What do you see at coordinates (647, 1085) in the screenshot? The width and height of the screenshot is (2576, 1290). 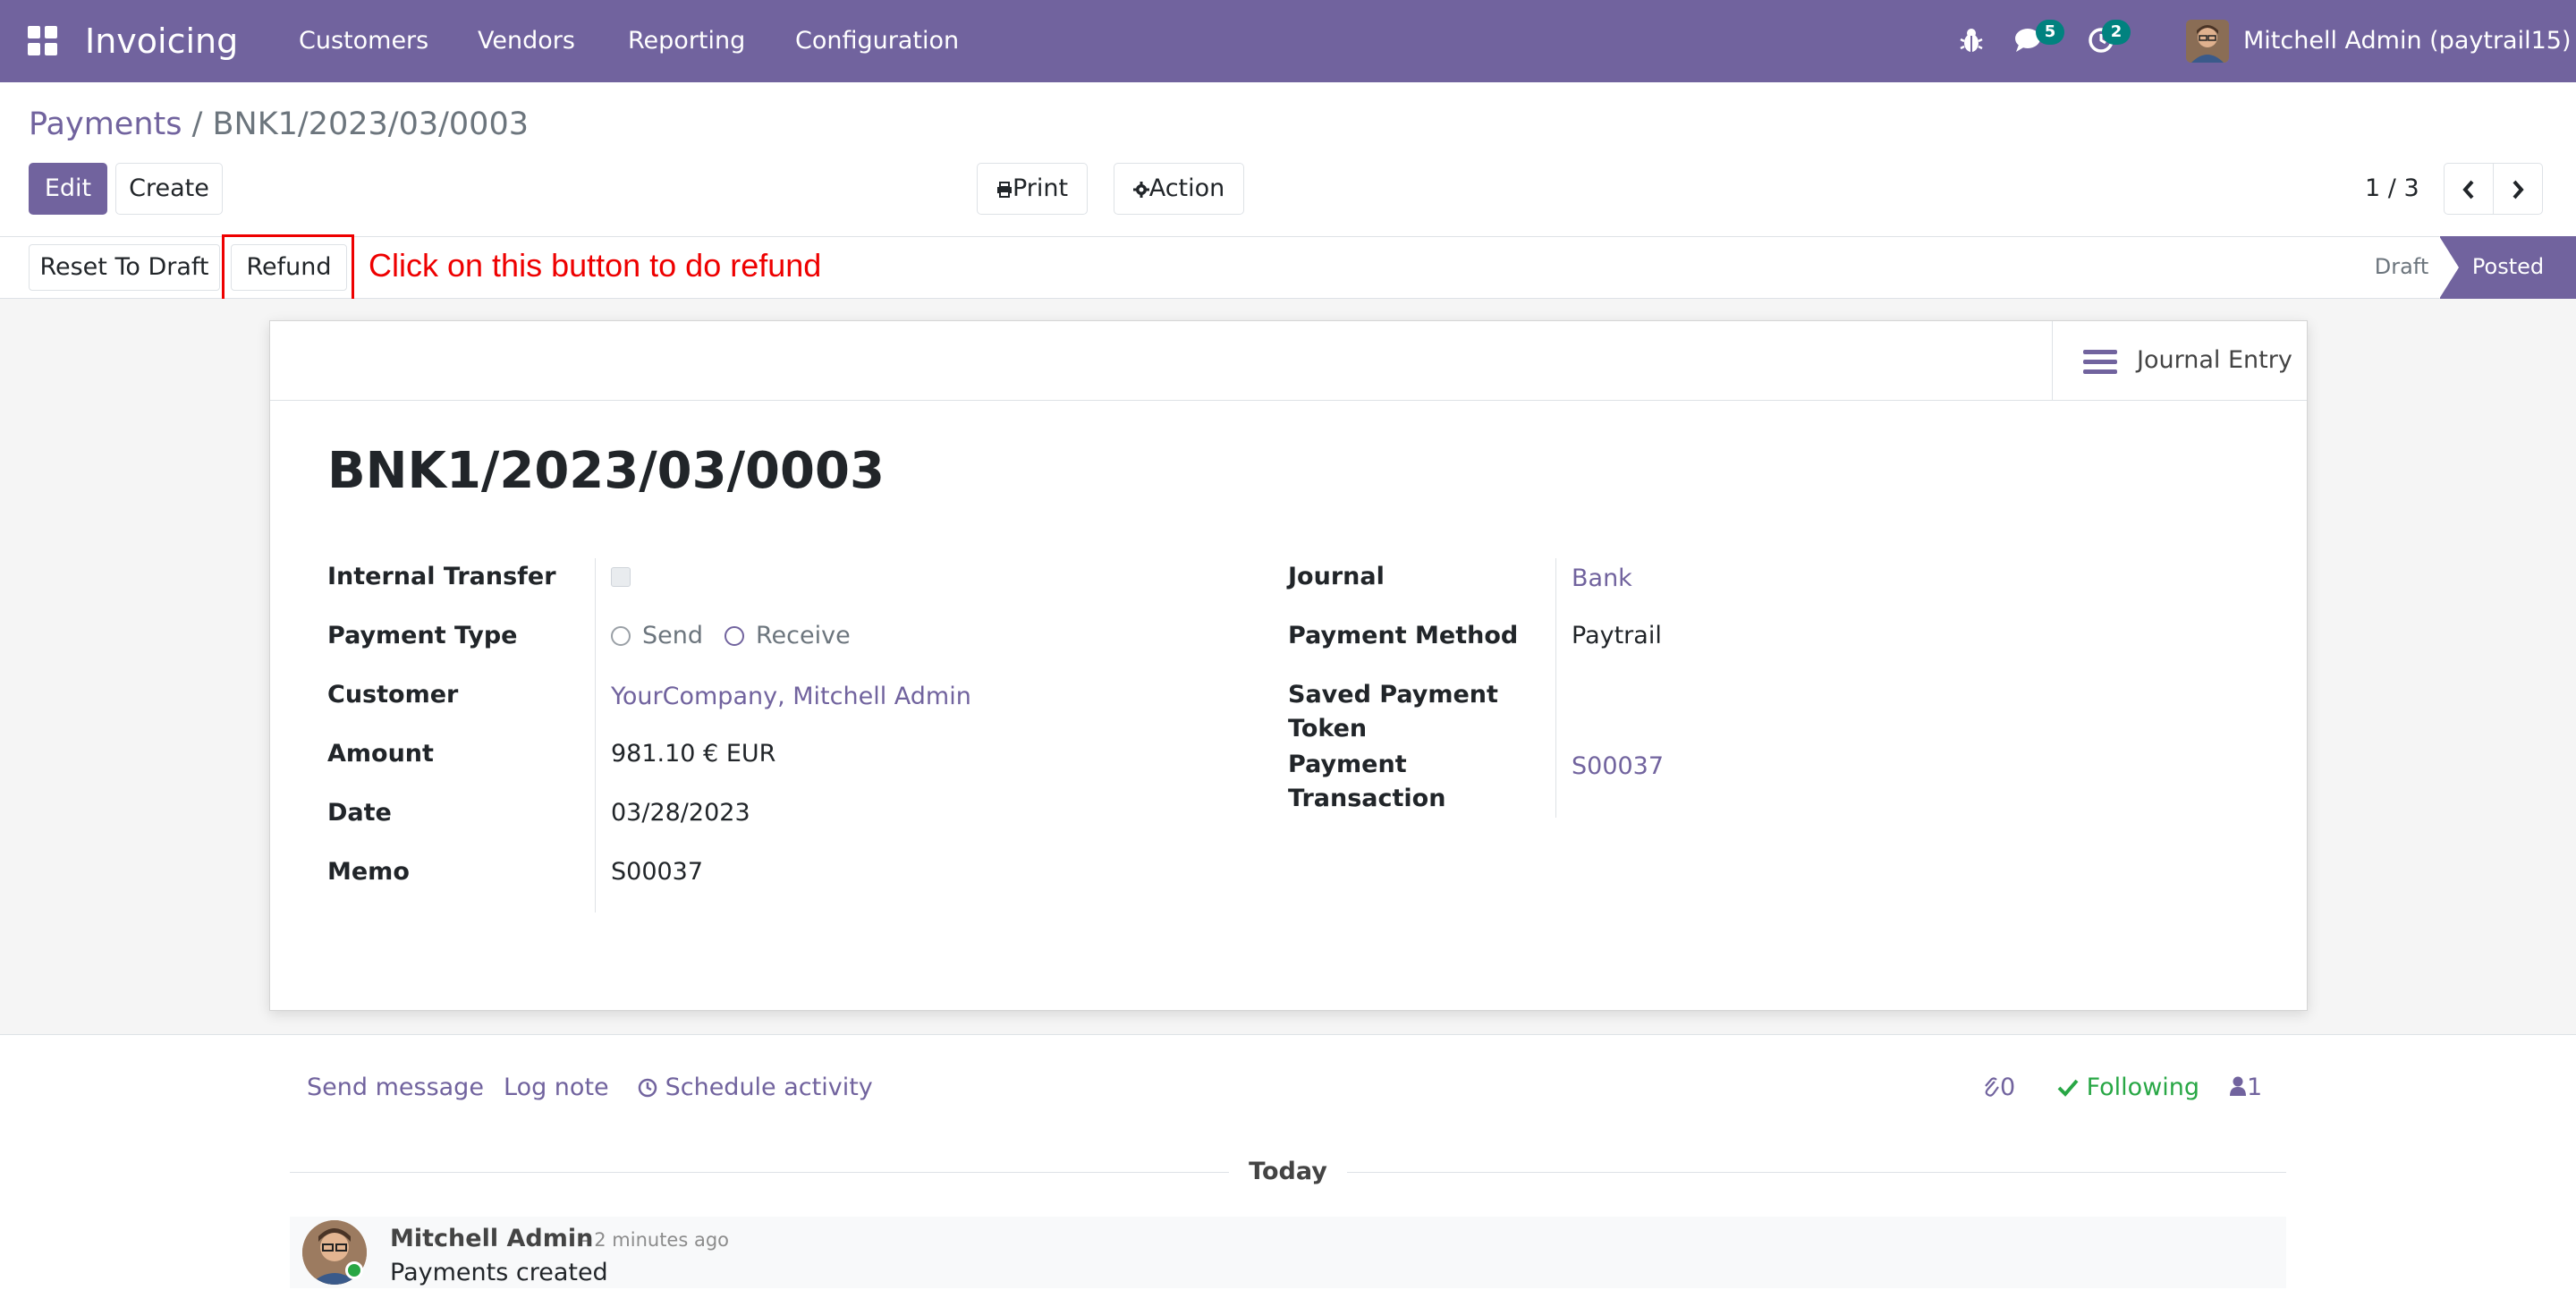 I see `clock-outline-icon` at bounding box center [647, 1085].